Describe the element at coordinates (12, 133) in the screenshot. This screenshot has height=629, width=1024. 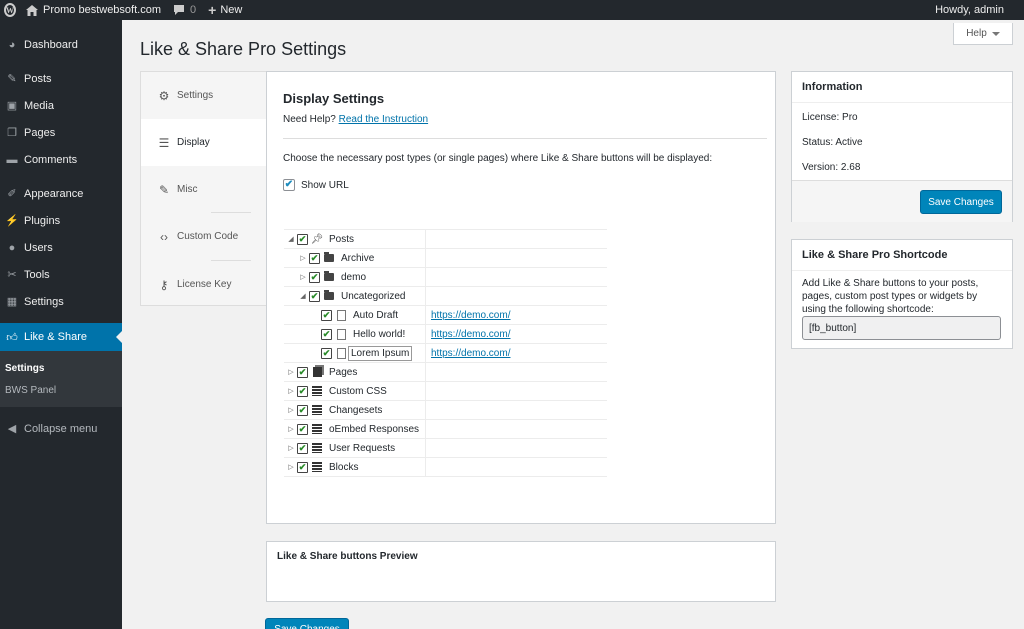
I see `pages-icon: ❐` at that location.